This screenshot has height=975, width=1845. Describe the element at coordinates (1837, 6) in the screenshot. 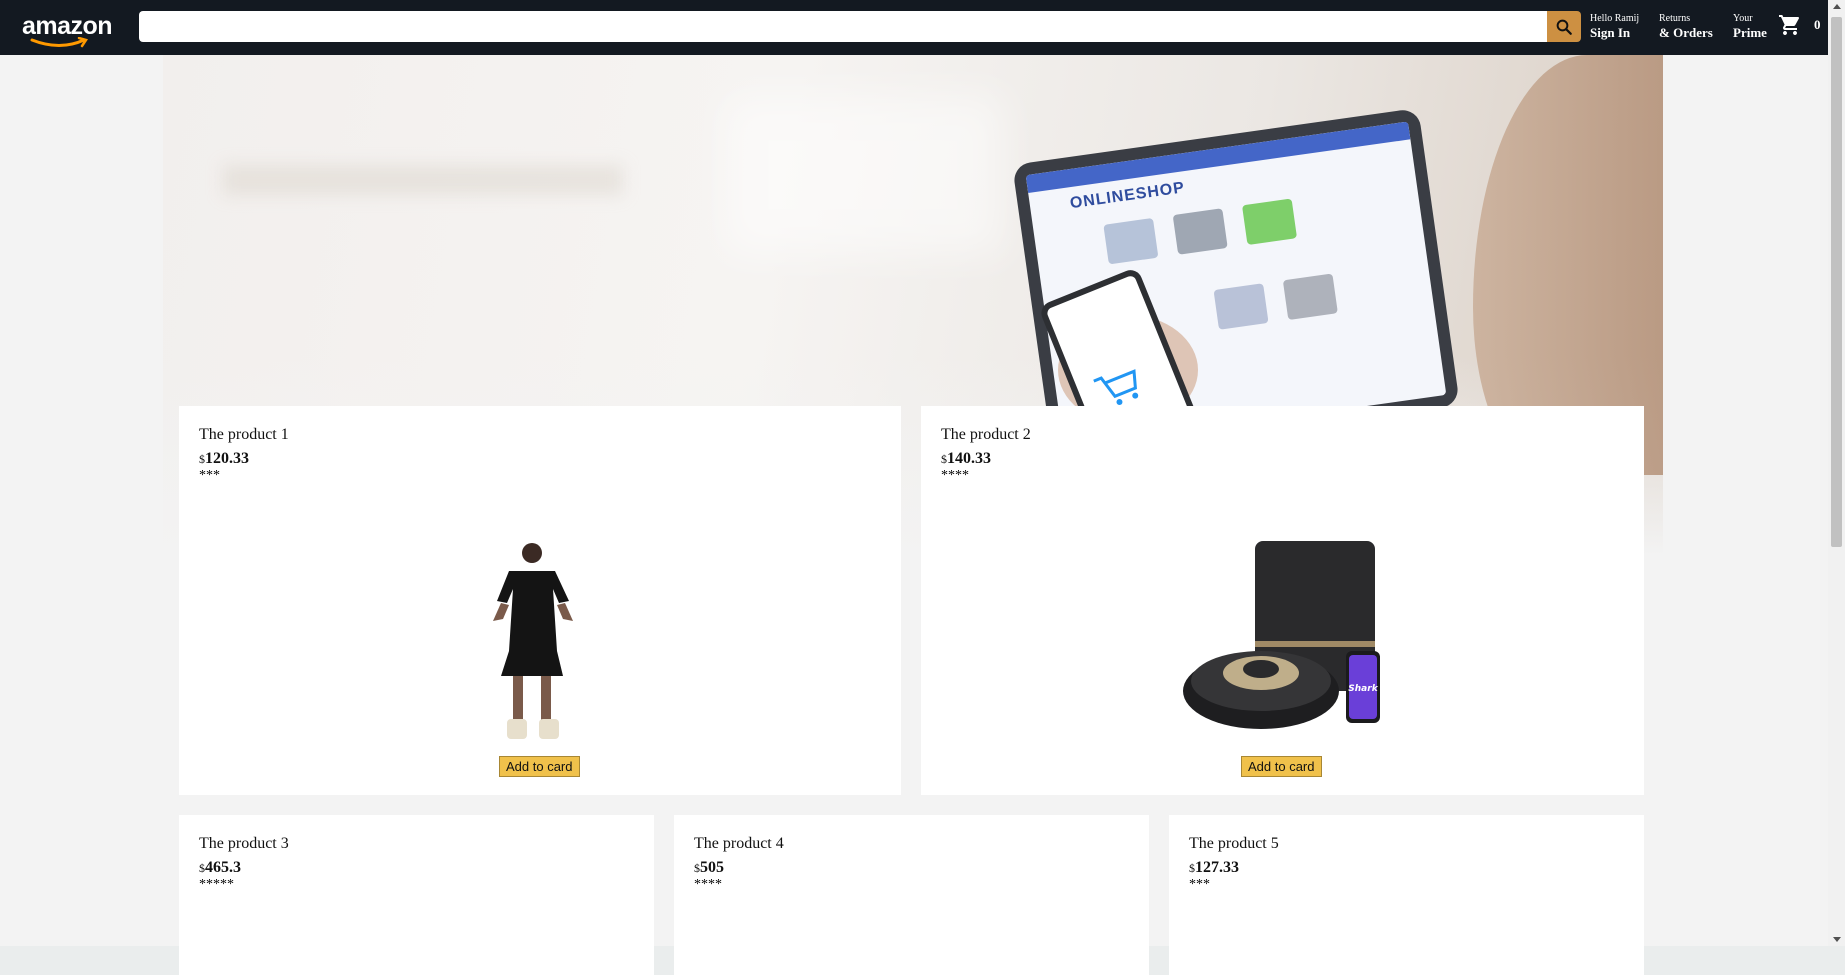

I see `scroll-up-arrow-icon` at that location.